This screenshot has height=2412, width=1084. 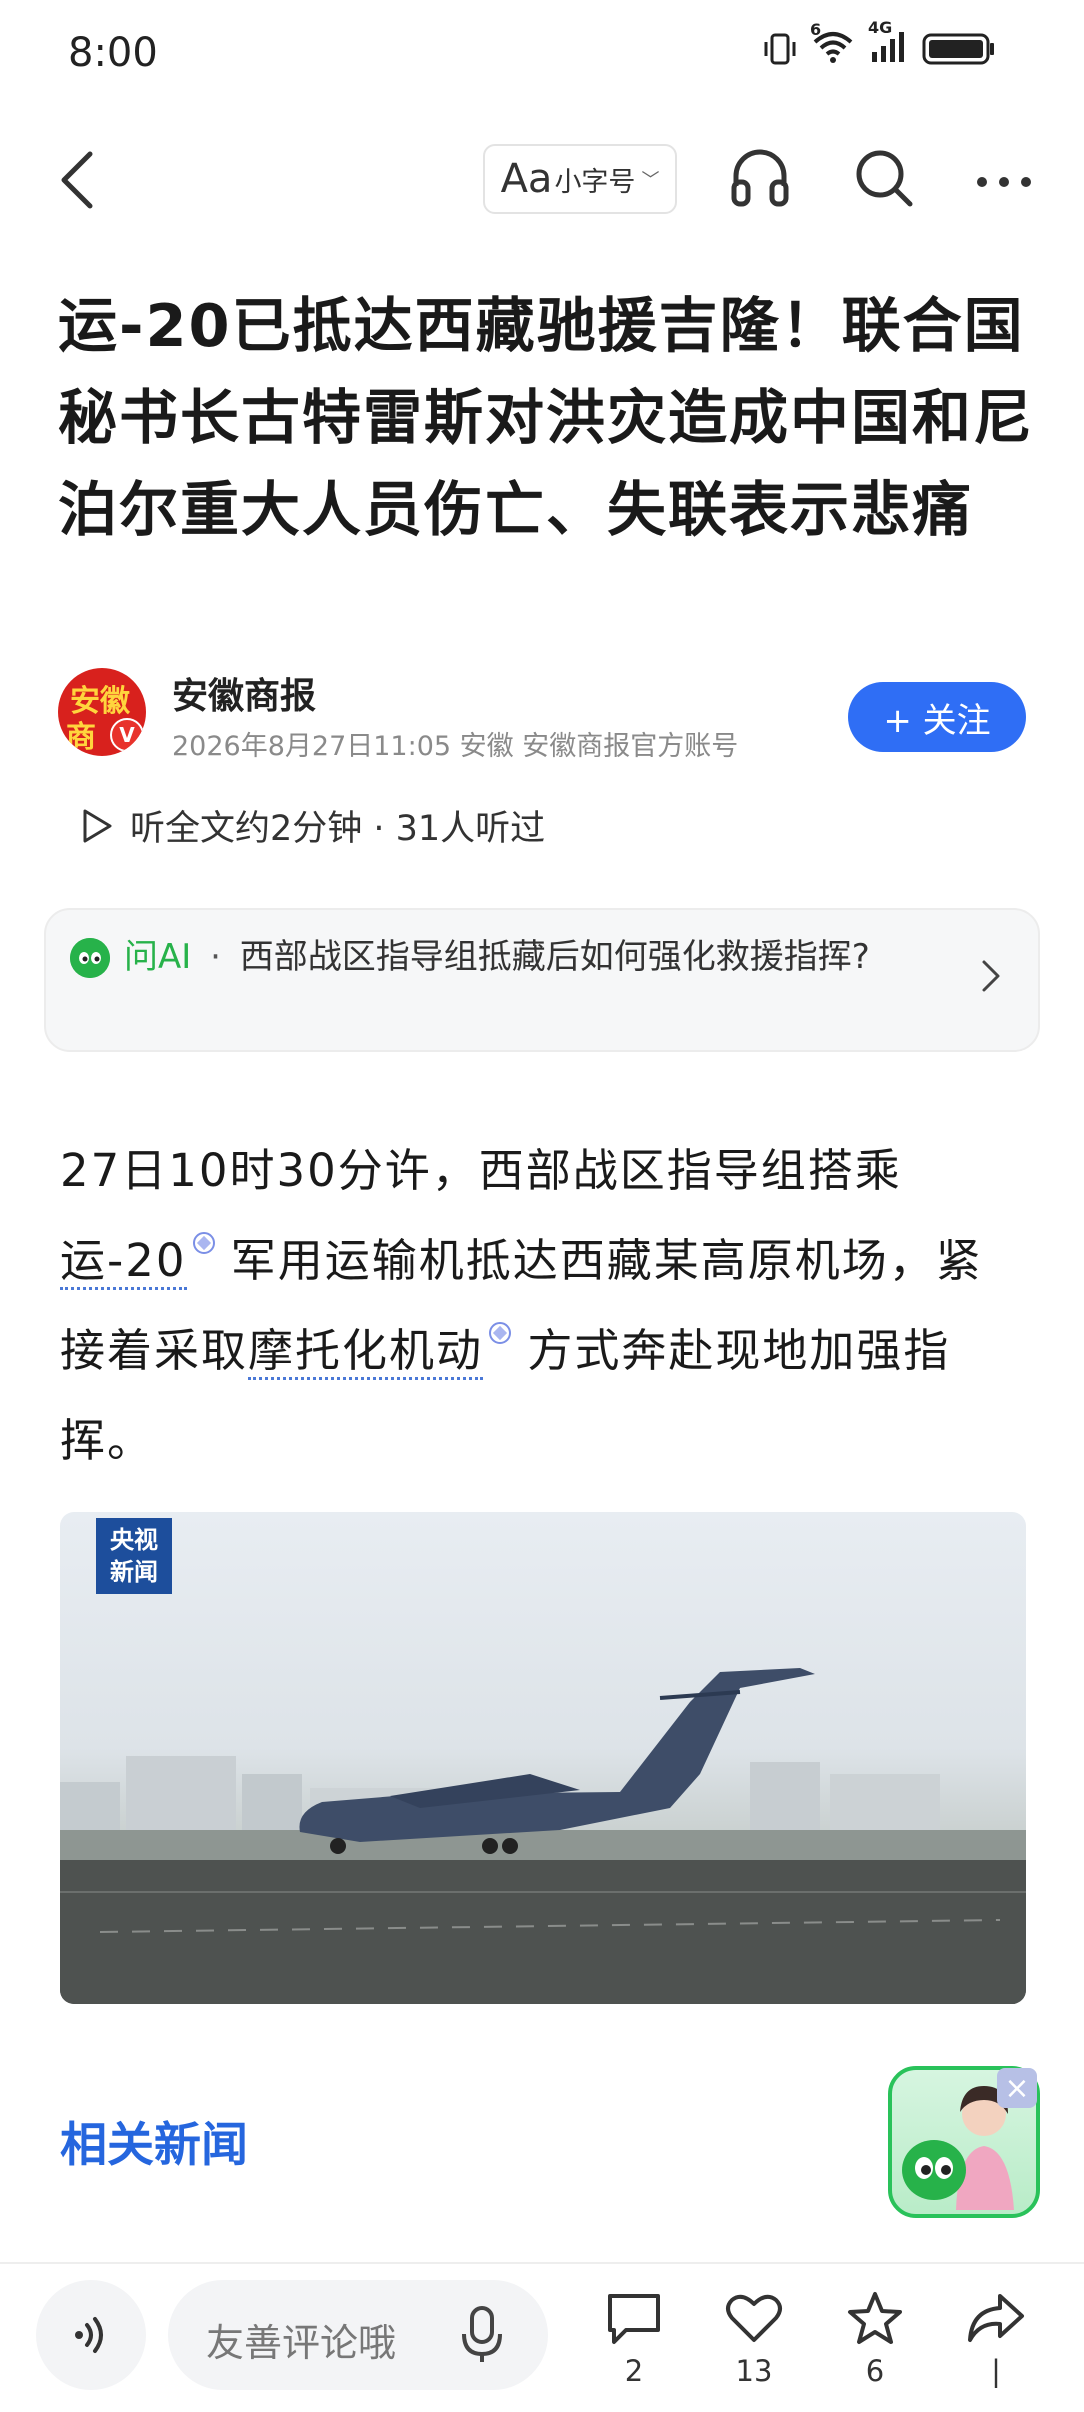 I want to click on status-time: 8:00, so click(x=113, y=53).